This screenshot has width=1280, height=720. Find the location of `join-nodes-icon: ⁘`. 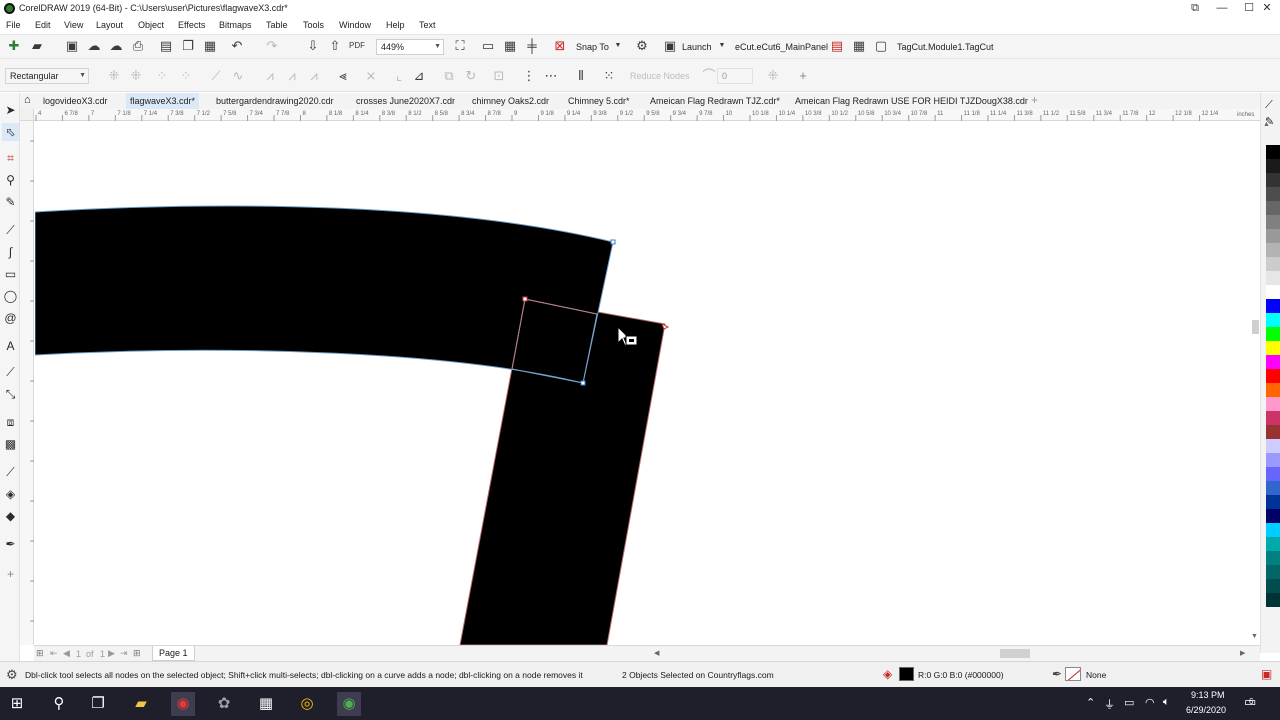

join-nodes-icon: ⁘ is located at coordinates (162, 76).